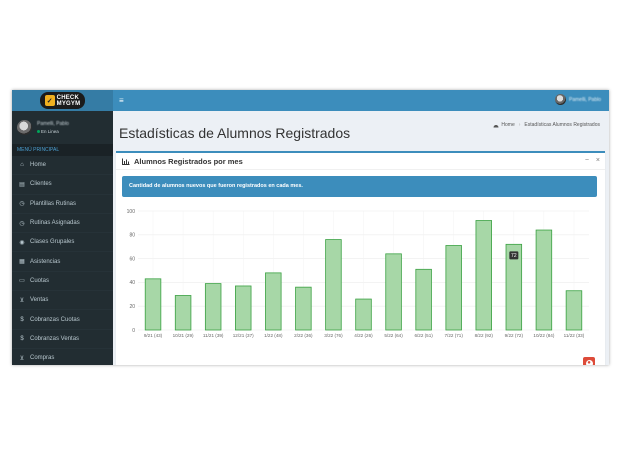 The height and width of the screenshot is (467, 621). Describe the element at coordinates (121, 100) in the screenshot. I see `hamburger-menu-icon: ≡` at that location.